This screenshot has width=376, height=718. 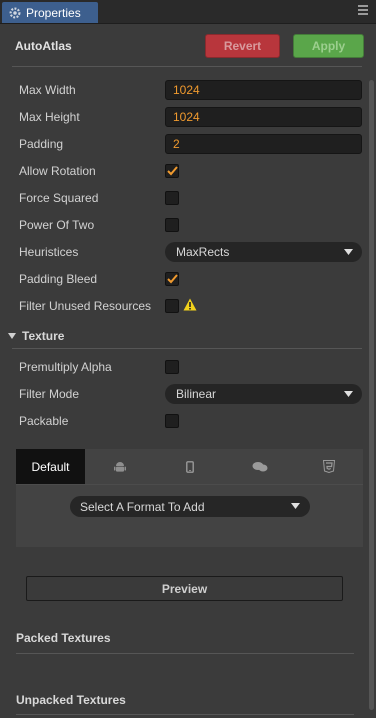 What do you see at coordinates (371, 395) in the screenshot?
I see `scrollbar` at bounding box center [371, 395].